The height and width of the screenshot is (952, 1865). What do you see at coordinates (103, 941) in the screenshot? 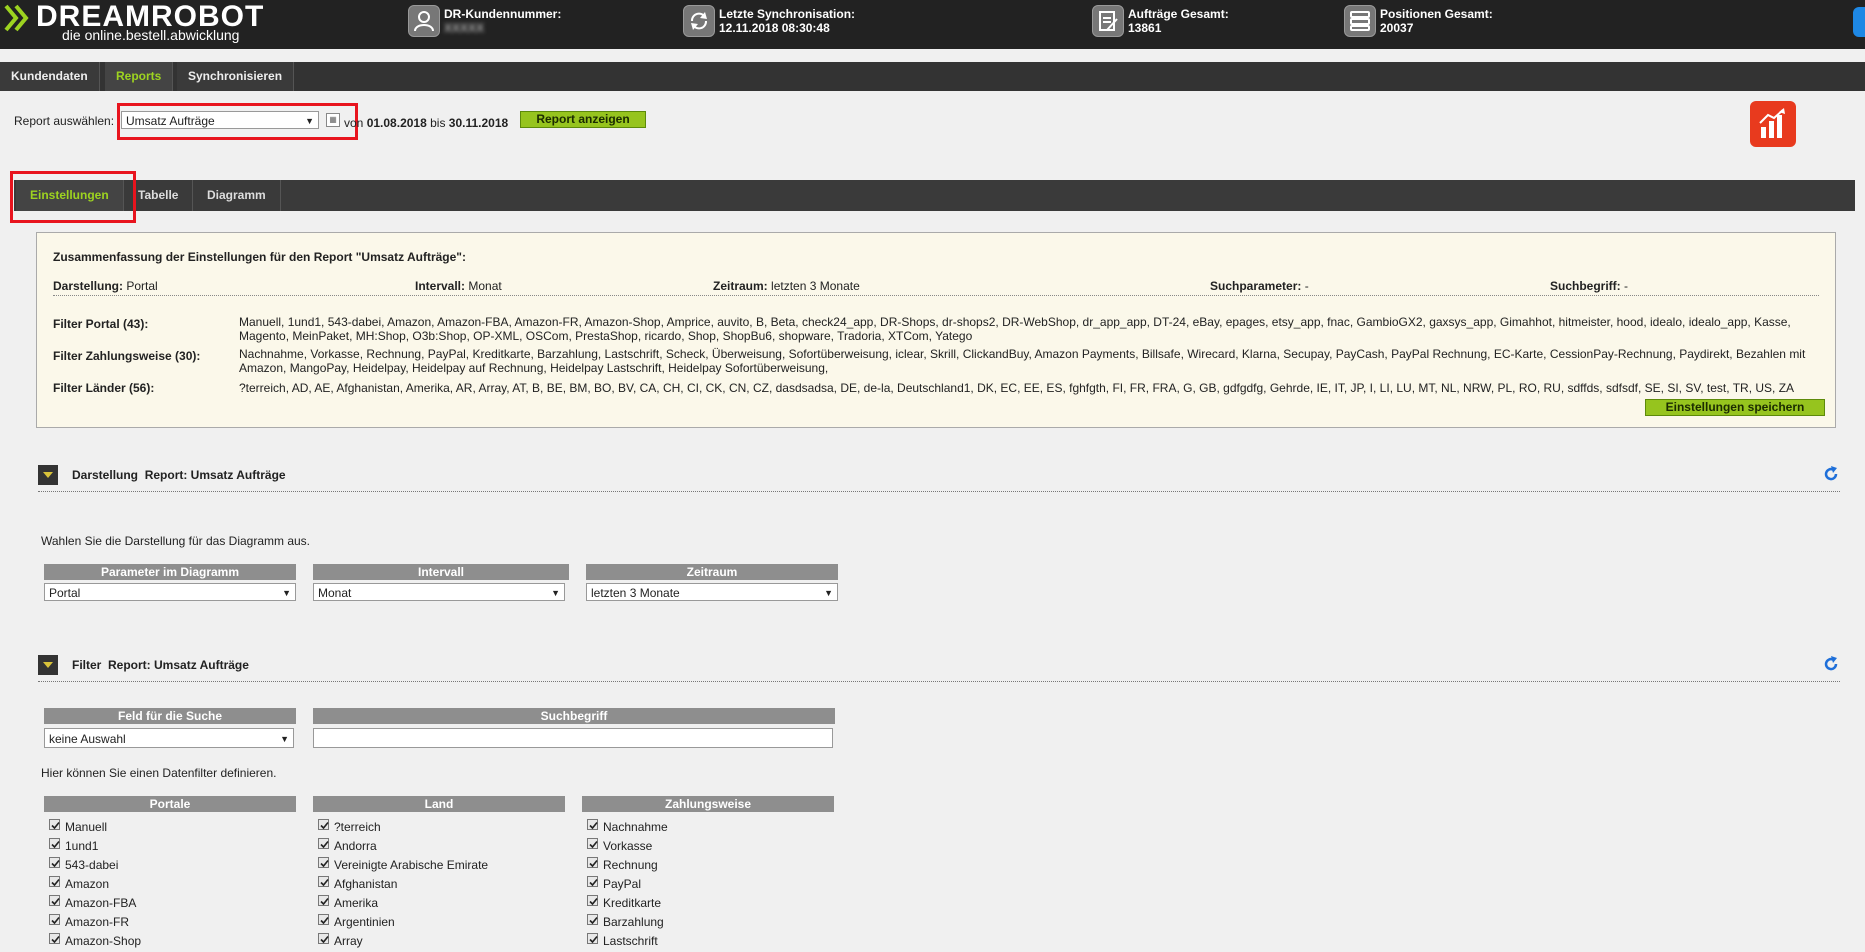
I see `checkbox-label: Amazon-Shop` at bounding box center [103, 941].